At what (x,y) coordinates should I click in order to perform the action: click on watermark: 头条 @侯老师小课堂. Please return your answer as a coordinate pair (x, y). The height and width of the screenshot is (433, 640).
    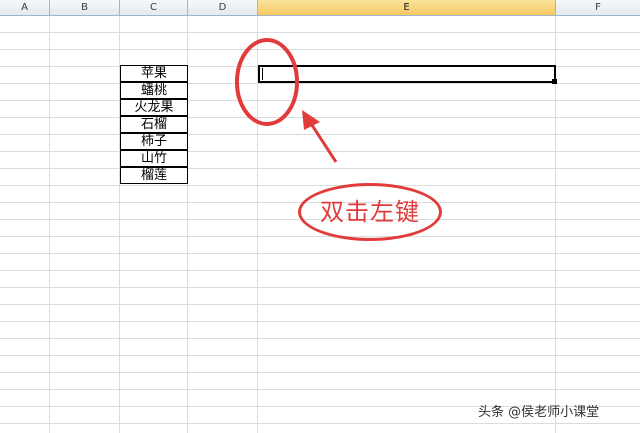
    Looking at the image, I should click on (539, 412).